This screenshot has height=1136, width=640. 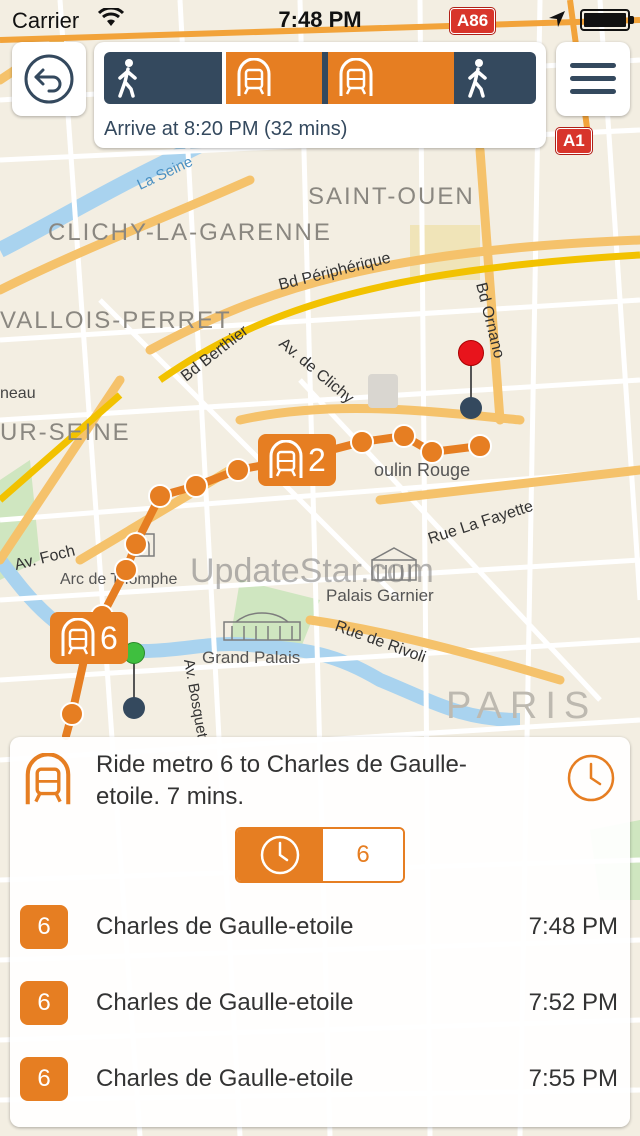 What do you see at coordinates (573, 1078) in the screenshot?
I see `departure-time: 7:55 PM` at bounding box center [573, 1078].